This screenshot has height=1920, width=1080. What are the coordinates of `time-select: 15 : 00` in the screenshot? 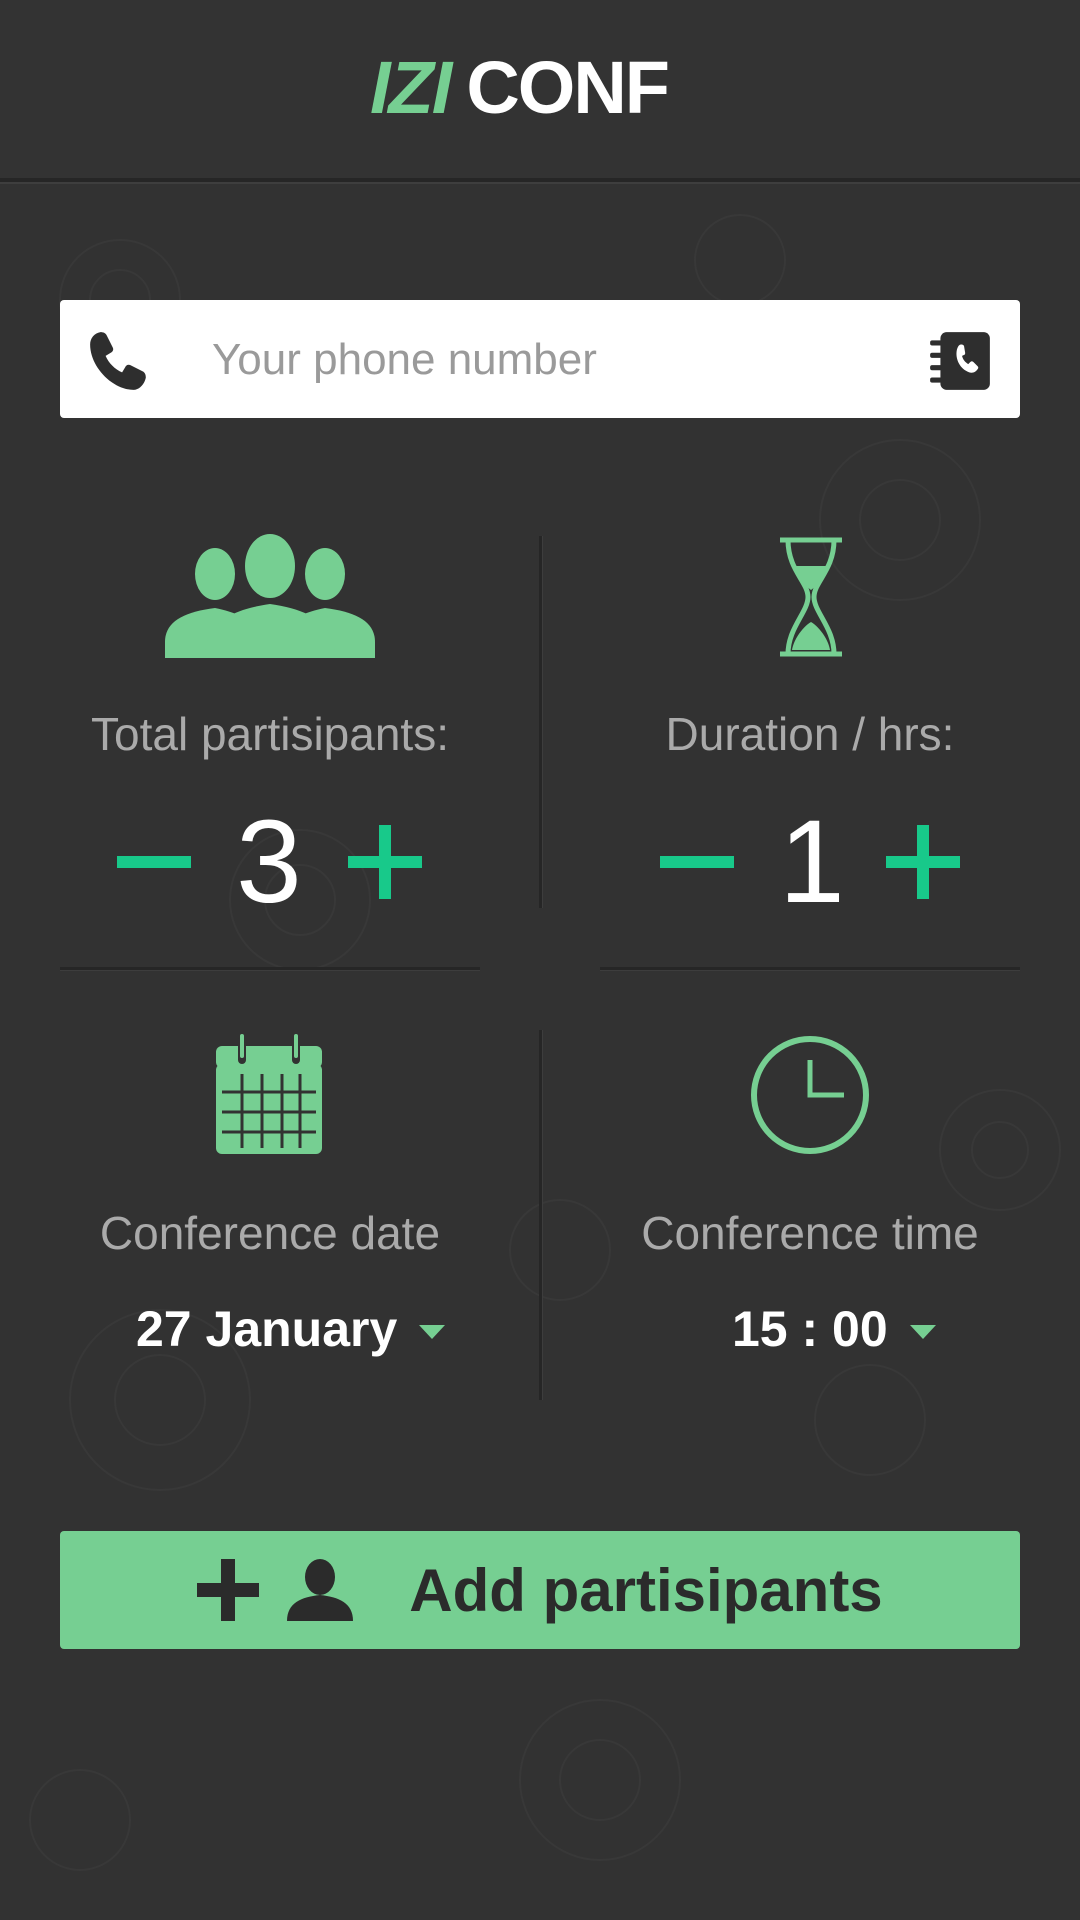 It's located at (834, 1329).